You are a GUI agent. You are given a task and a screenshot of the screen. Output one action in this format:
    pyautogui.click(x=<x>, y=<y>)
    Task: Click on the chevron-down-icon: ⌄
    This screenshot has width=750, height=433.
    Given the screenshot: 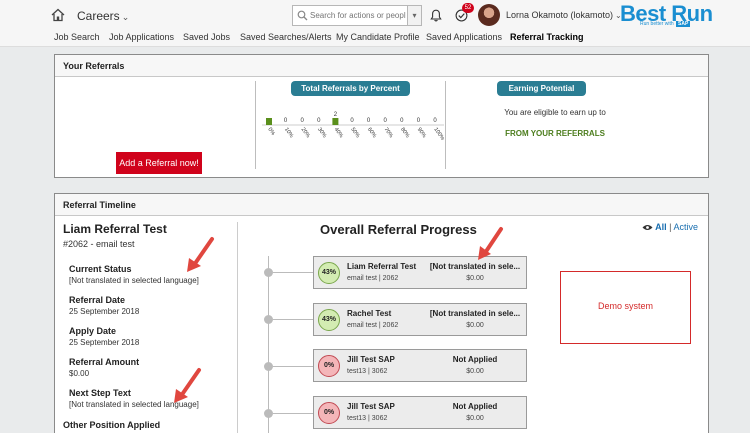 What is the action you would take?
    pyautogui.click(x=125, y=17)
    